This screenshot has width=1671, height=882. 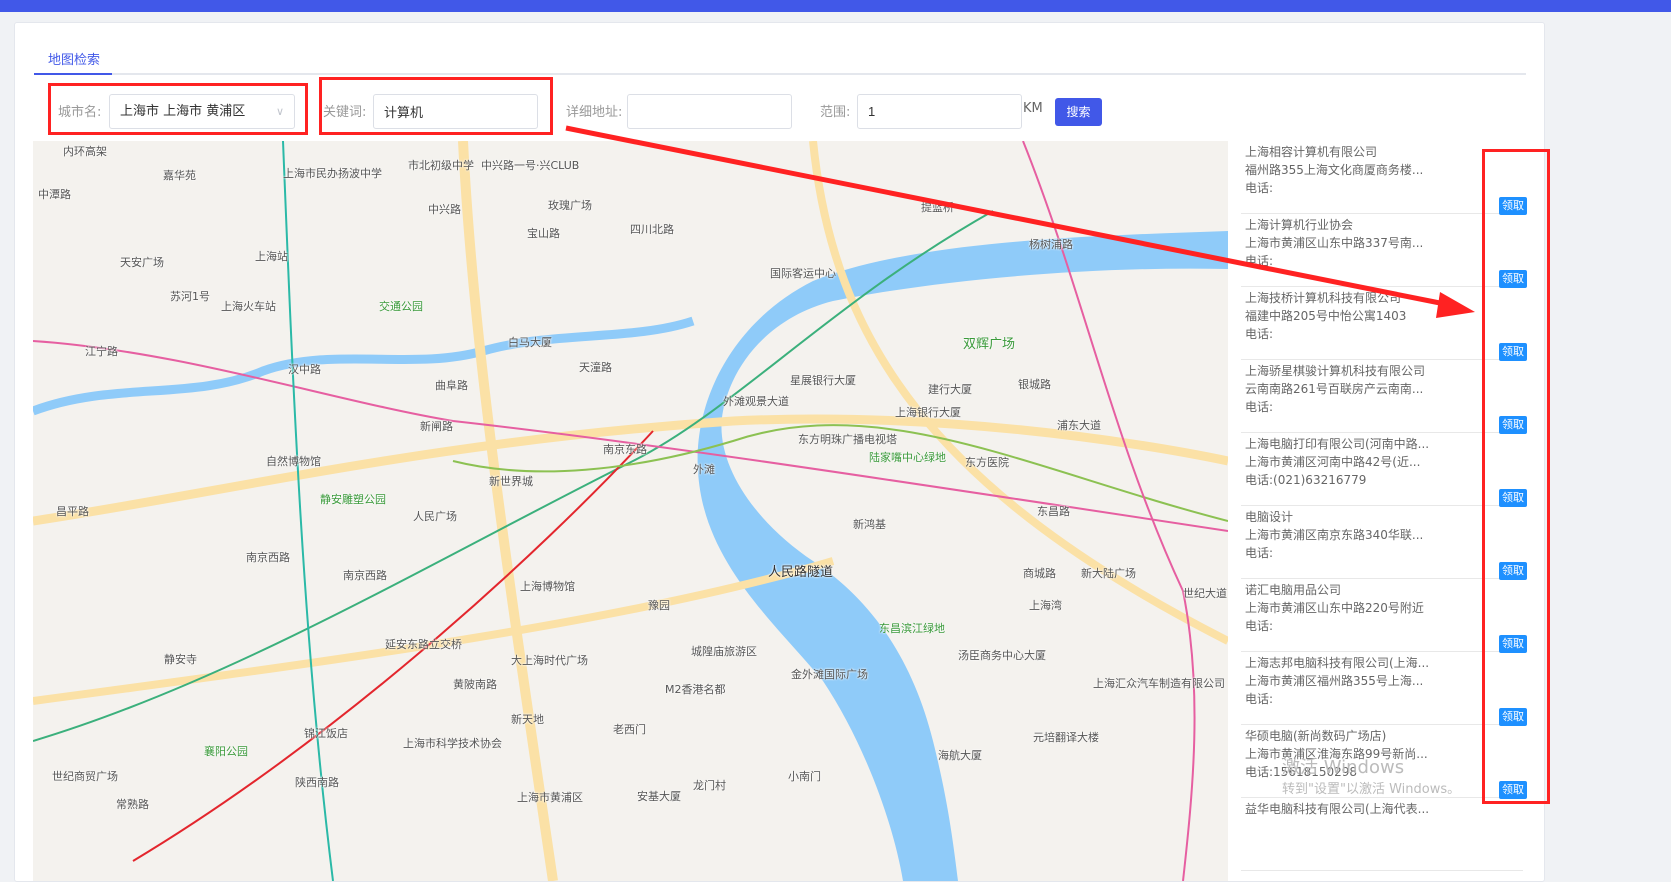 I want to click on map-label: 东方医院, so click(x=987, y=462).